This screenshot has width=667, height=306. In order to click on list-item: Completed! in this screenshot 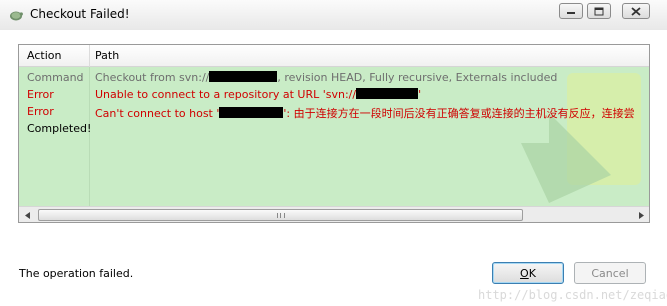, I will do `click(334, 128)`.